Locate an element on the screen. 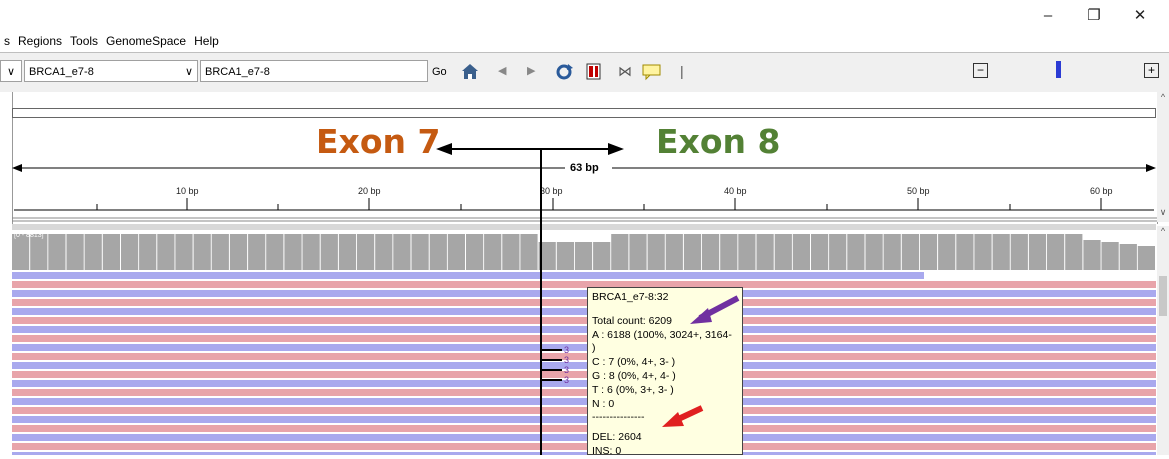 The height and width of the screenshot is (459, 1169). refresh-icon is located at coordinates (564, 72).